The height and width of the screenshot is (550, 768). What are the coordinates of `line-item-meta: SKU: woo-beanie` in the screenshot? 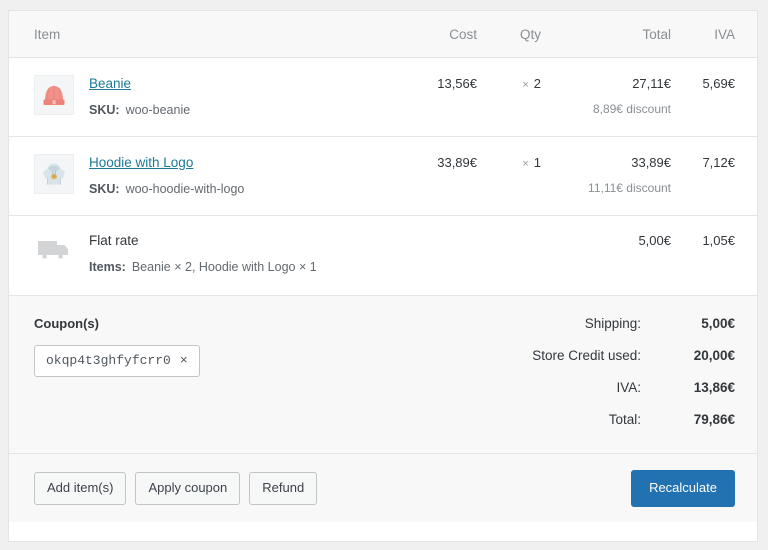 It's located at (236, 110).